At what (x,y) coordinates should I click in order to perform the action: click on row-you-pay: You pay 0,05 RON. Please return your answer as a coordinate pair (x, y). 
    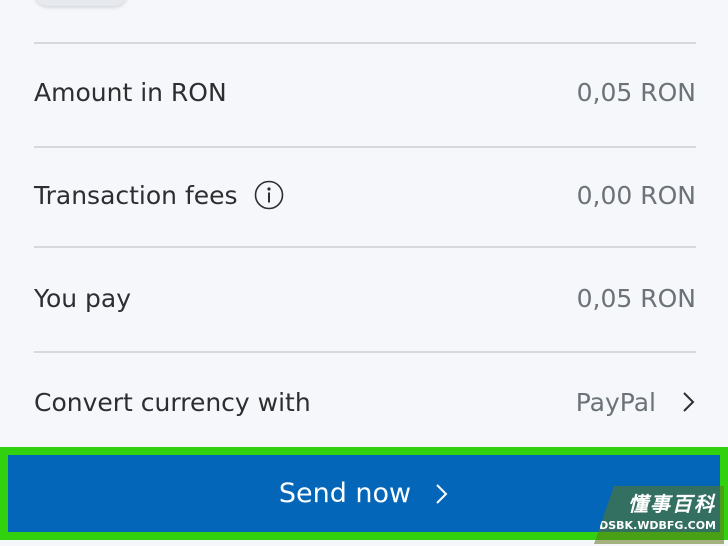
    Looking at the image, I should click on (365, 298).